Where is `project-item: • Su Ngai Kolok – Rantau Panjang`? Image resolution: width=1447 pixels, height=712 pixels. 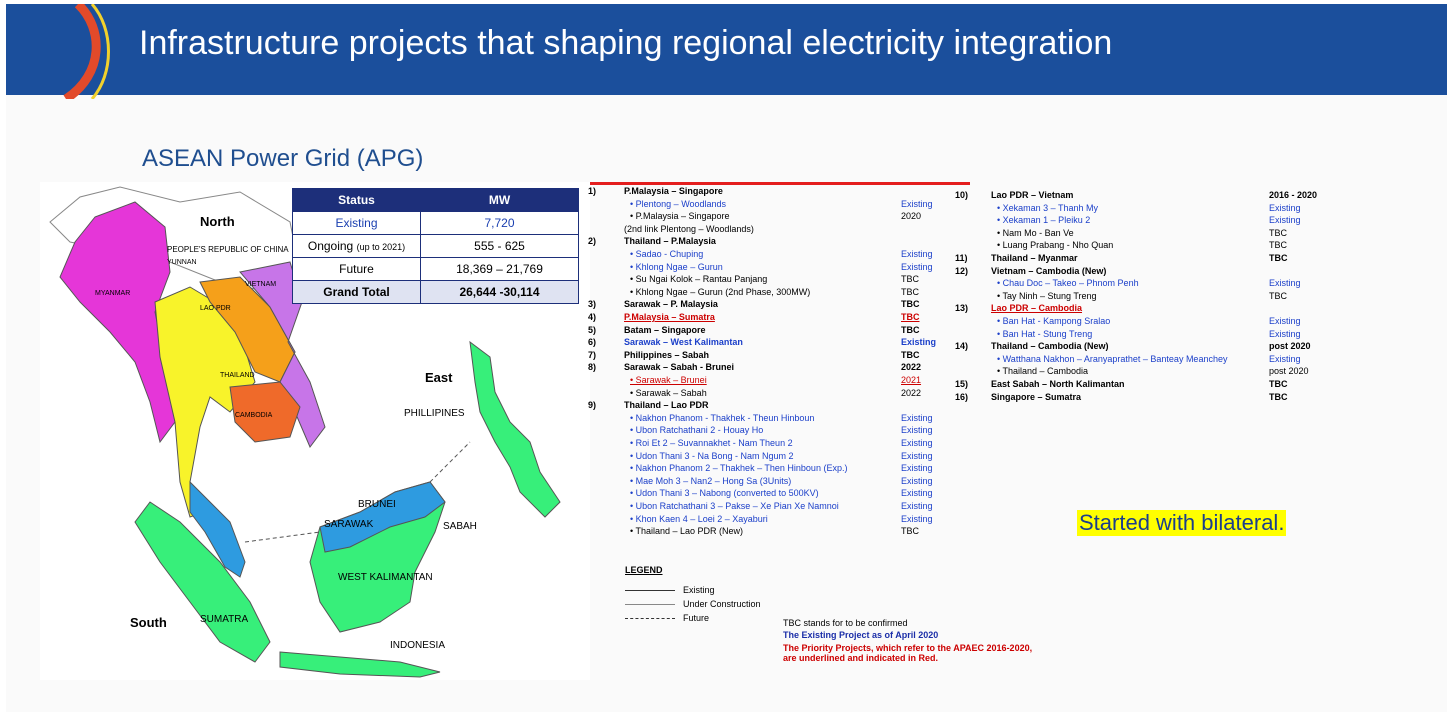
project-item: • Su Ngai Kolok – Rantau Panjang is located at coordinates (699, 279).